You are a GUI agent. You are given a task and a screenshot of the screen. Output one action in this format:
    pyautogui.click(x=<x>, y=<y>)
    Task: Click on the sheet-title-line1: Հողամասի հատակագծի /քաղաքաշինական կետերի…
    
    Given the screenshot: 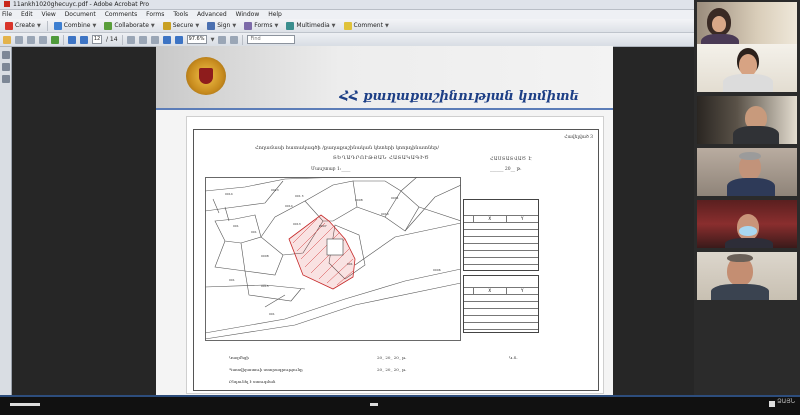 What is the action you would take?
    pyautogui.click(x=347, y=148)
    